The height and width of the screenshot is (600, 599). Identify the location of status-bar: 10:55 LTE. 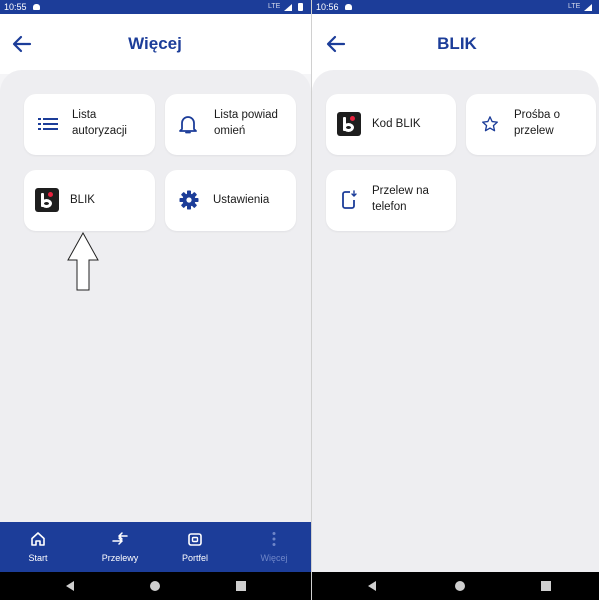
(155, 7).